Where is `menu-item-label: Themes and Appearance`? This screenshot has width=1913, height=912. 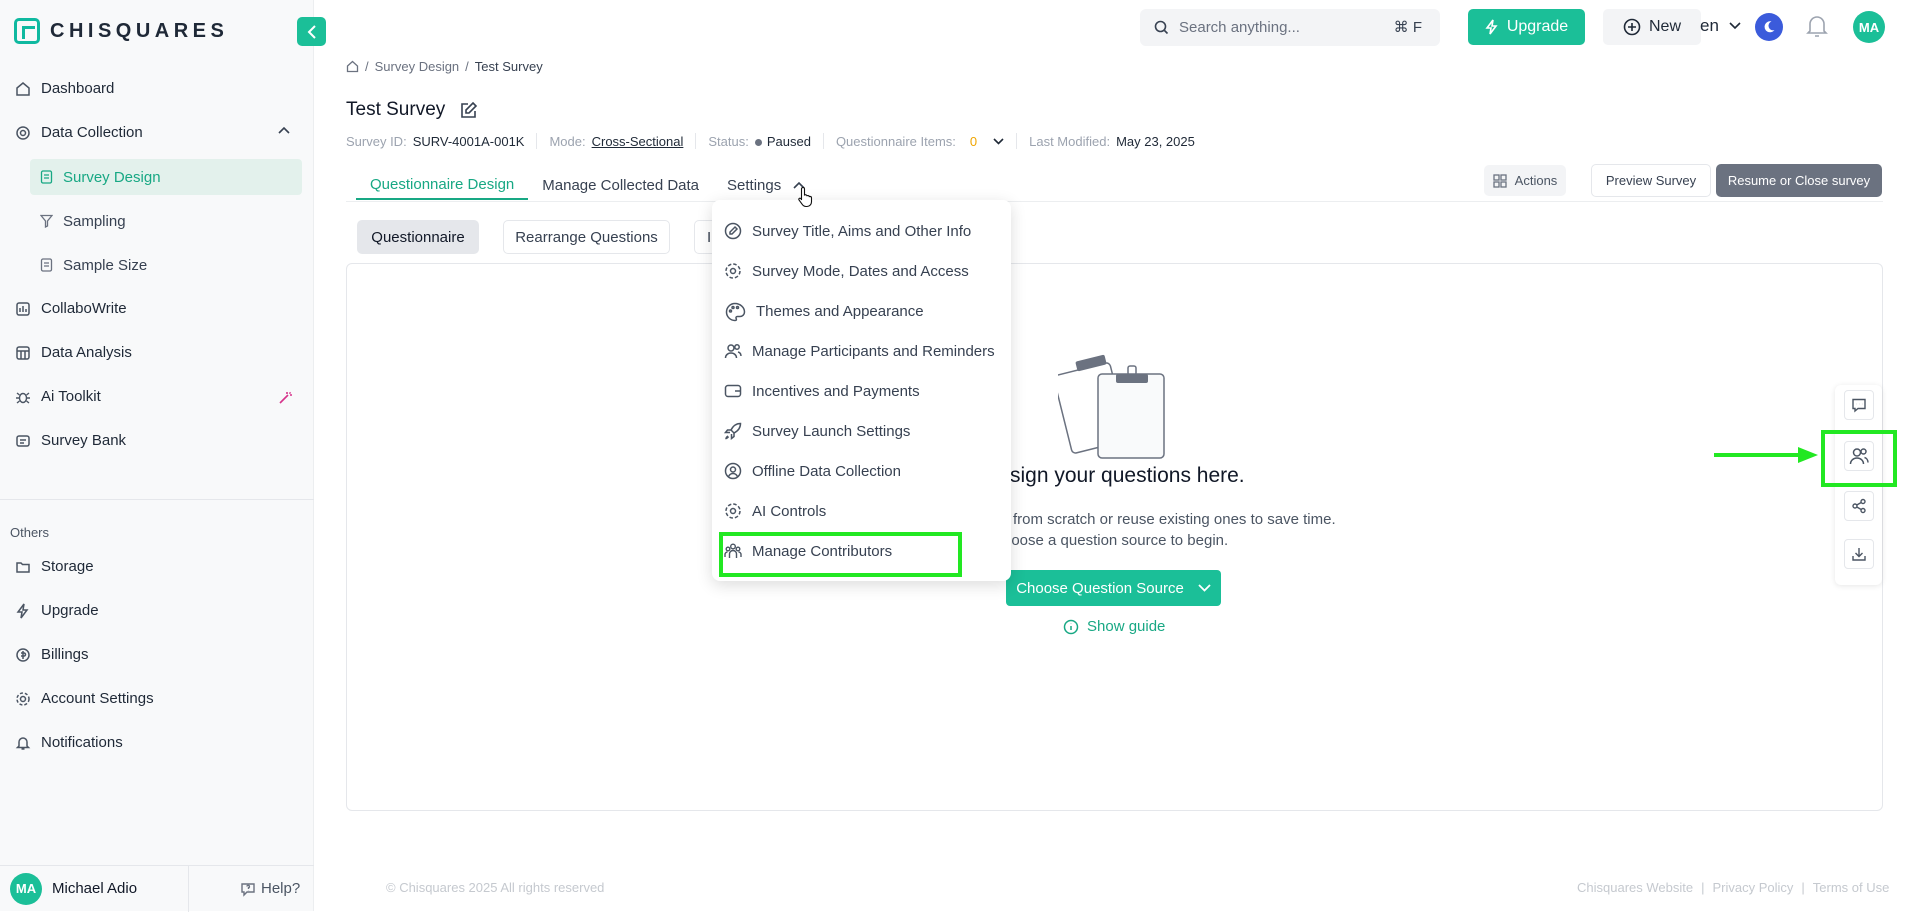 menu-item-label: Themes and Appearance is located at coordinates (840, 311).